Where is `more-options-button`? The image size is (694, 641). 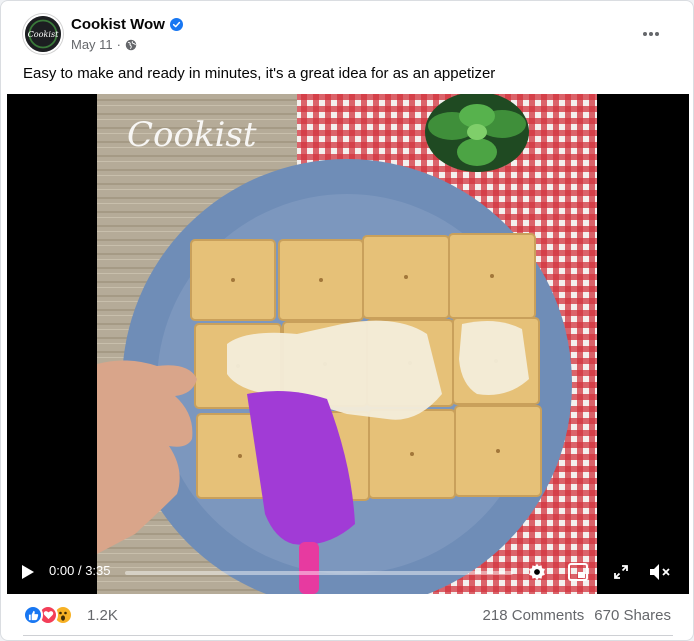
more-options-button is located at coordinates (651, 34).